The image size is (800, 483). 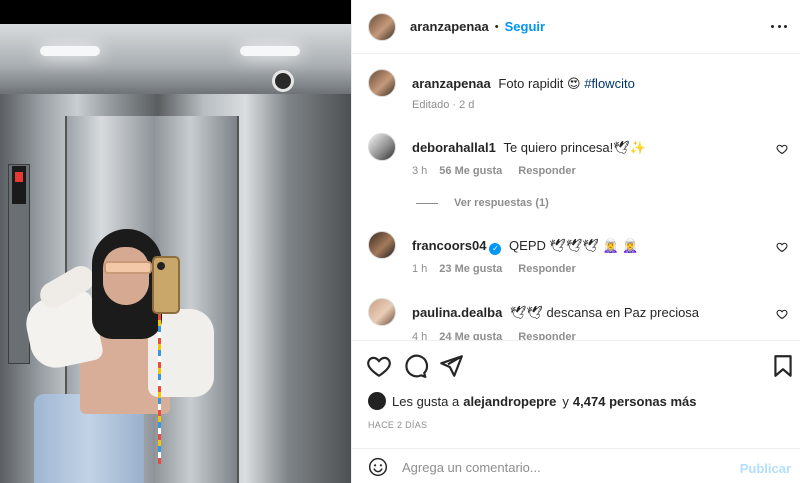 What do you see at coordinates (19, 185) in the screenshot?
I see `floor-display` at bounding box center [19, 185].